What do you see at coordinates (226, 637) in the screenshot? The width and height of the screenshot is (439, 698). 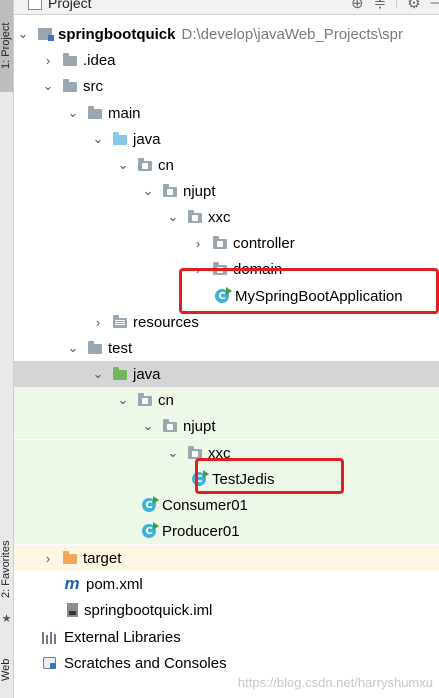 I see `tree-node-external-libraries: External Libraries` at bounding box center [226, 637].